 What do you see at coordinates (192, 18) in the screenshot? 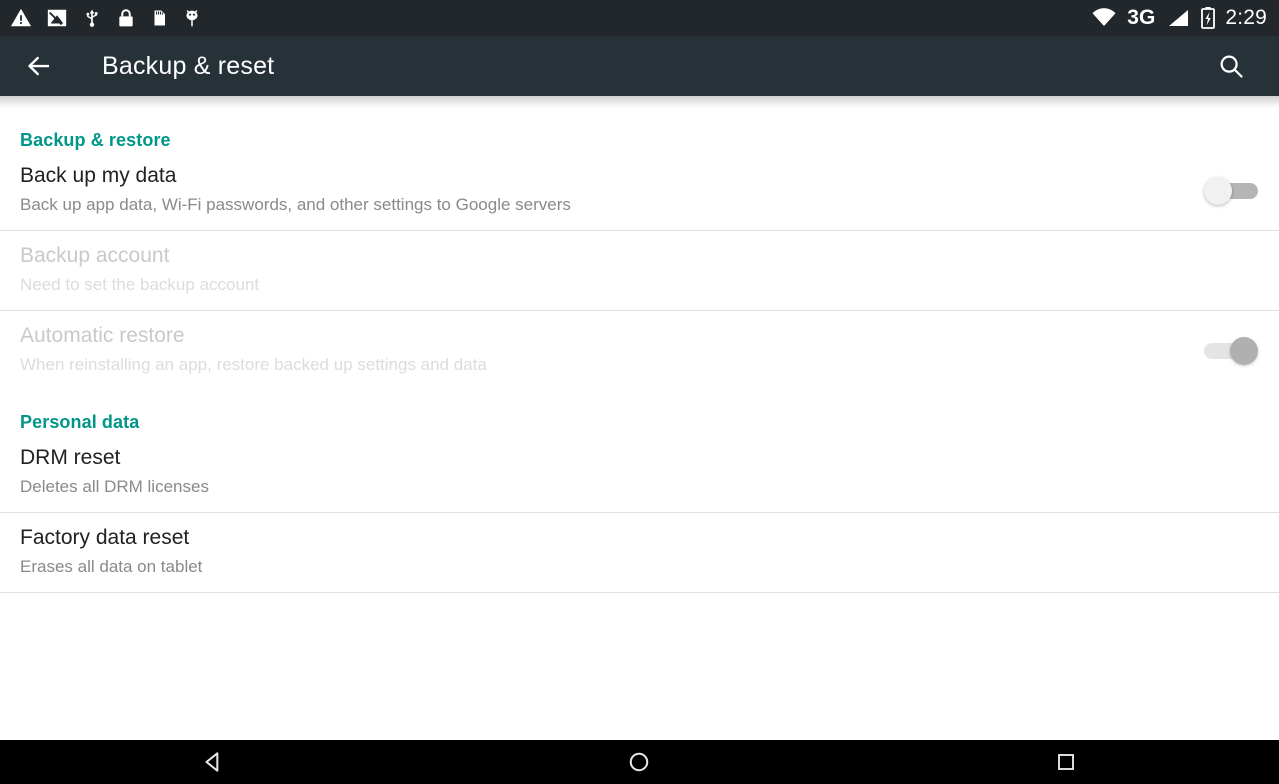
I see `android-debug-icon` at bounding box center [192, 18].